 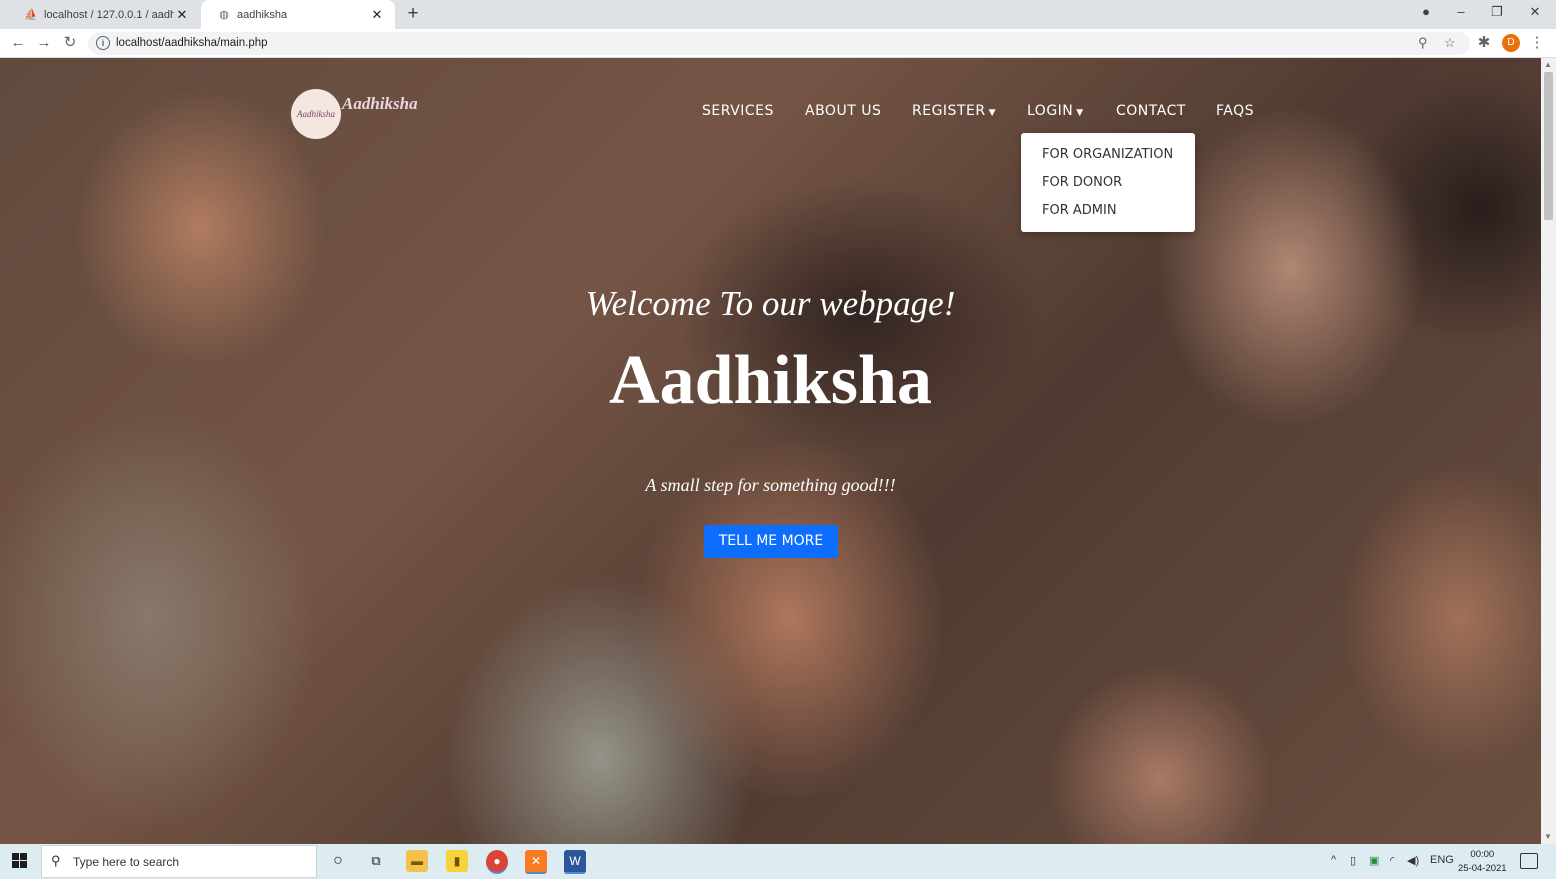 I want to click on scroll-up-icon: ▲, so click(x=1548, y=64).